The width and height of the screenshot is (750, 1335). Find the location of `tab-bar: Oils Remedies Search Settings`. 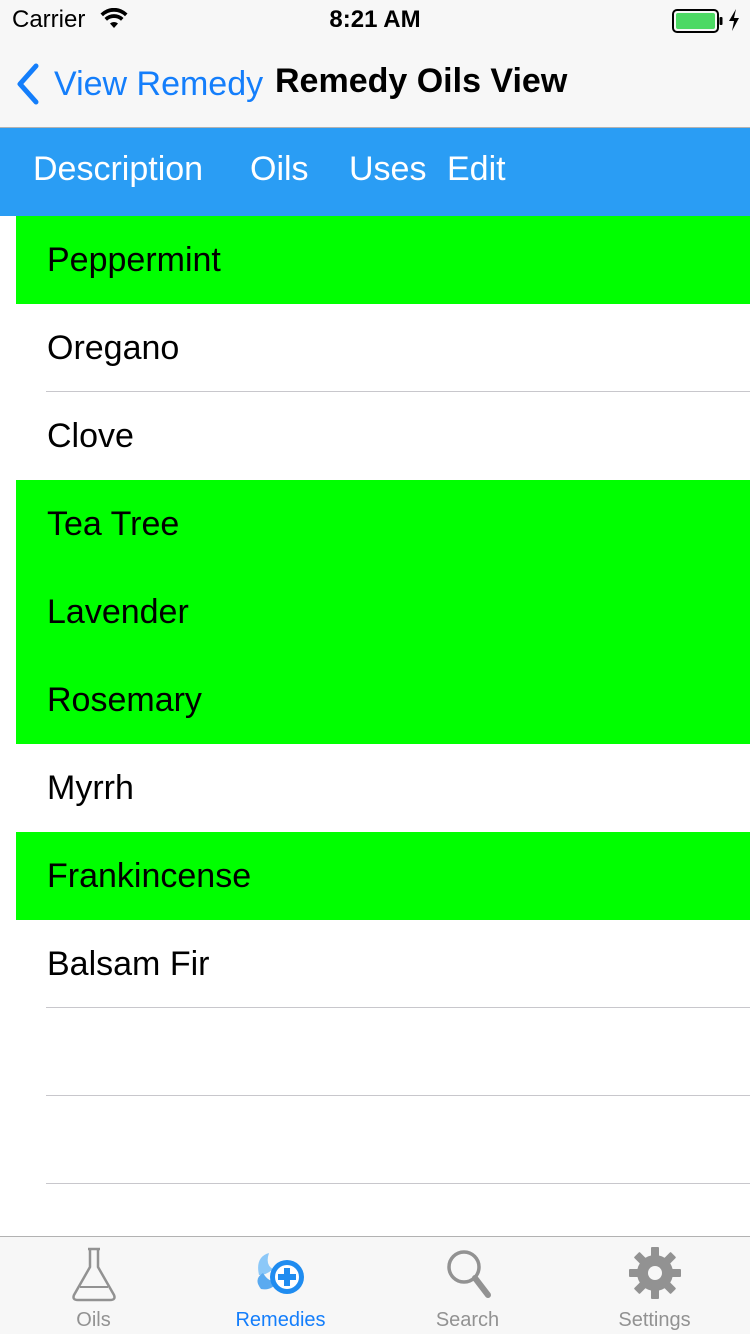

tab-bar: Oils Remedies Search Settings is located at coordinates (375, 1285).